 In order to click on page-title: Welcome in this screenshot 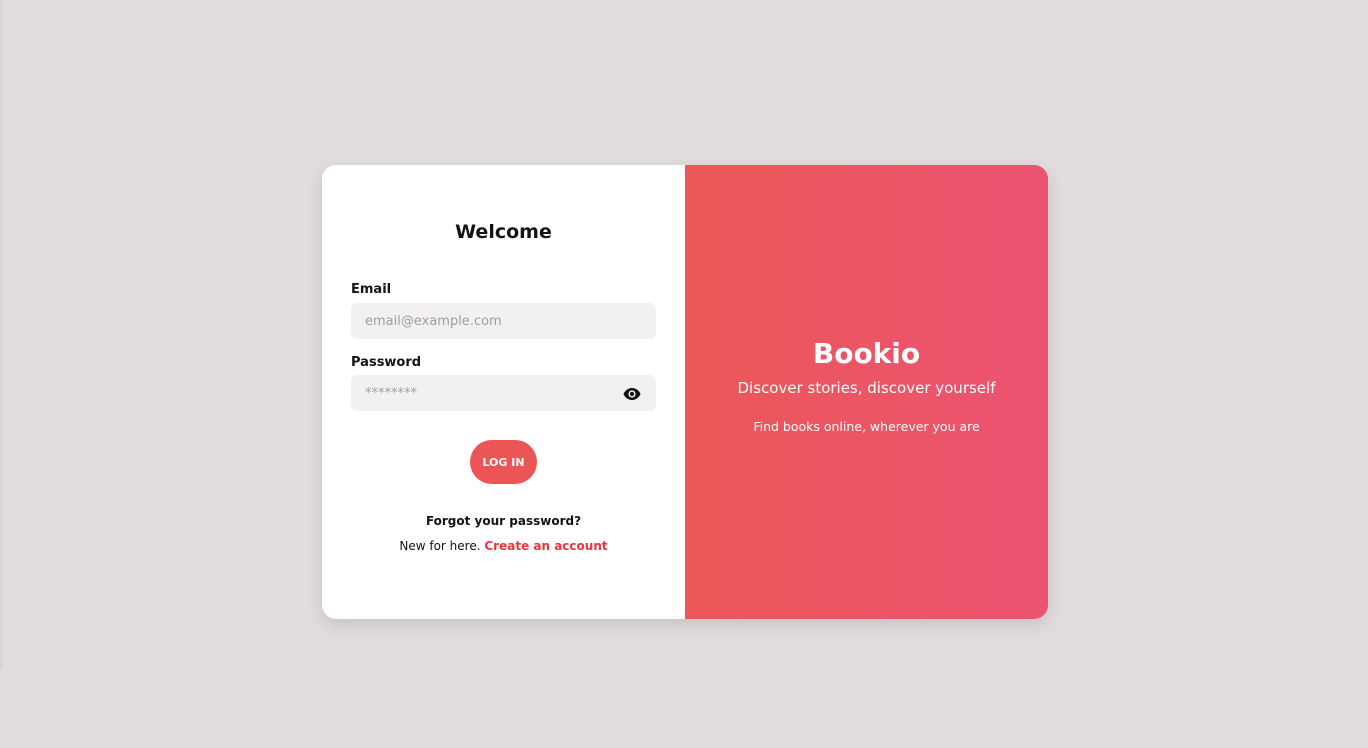, I will do `click(503, 232)`.